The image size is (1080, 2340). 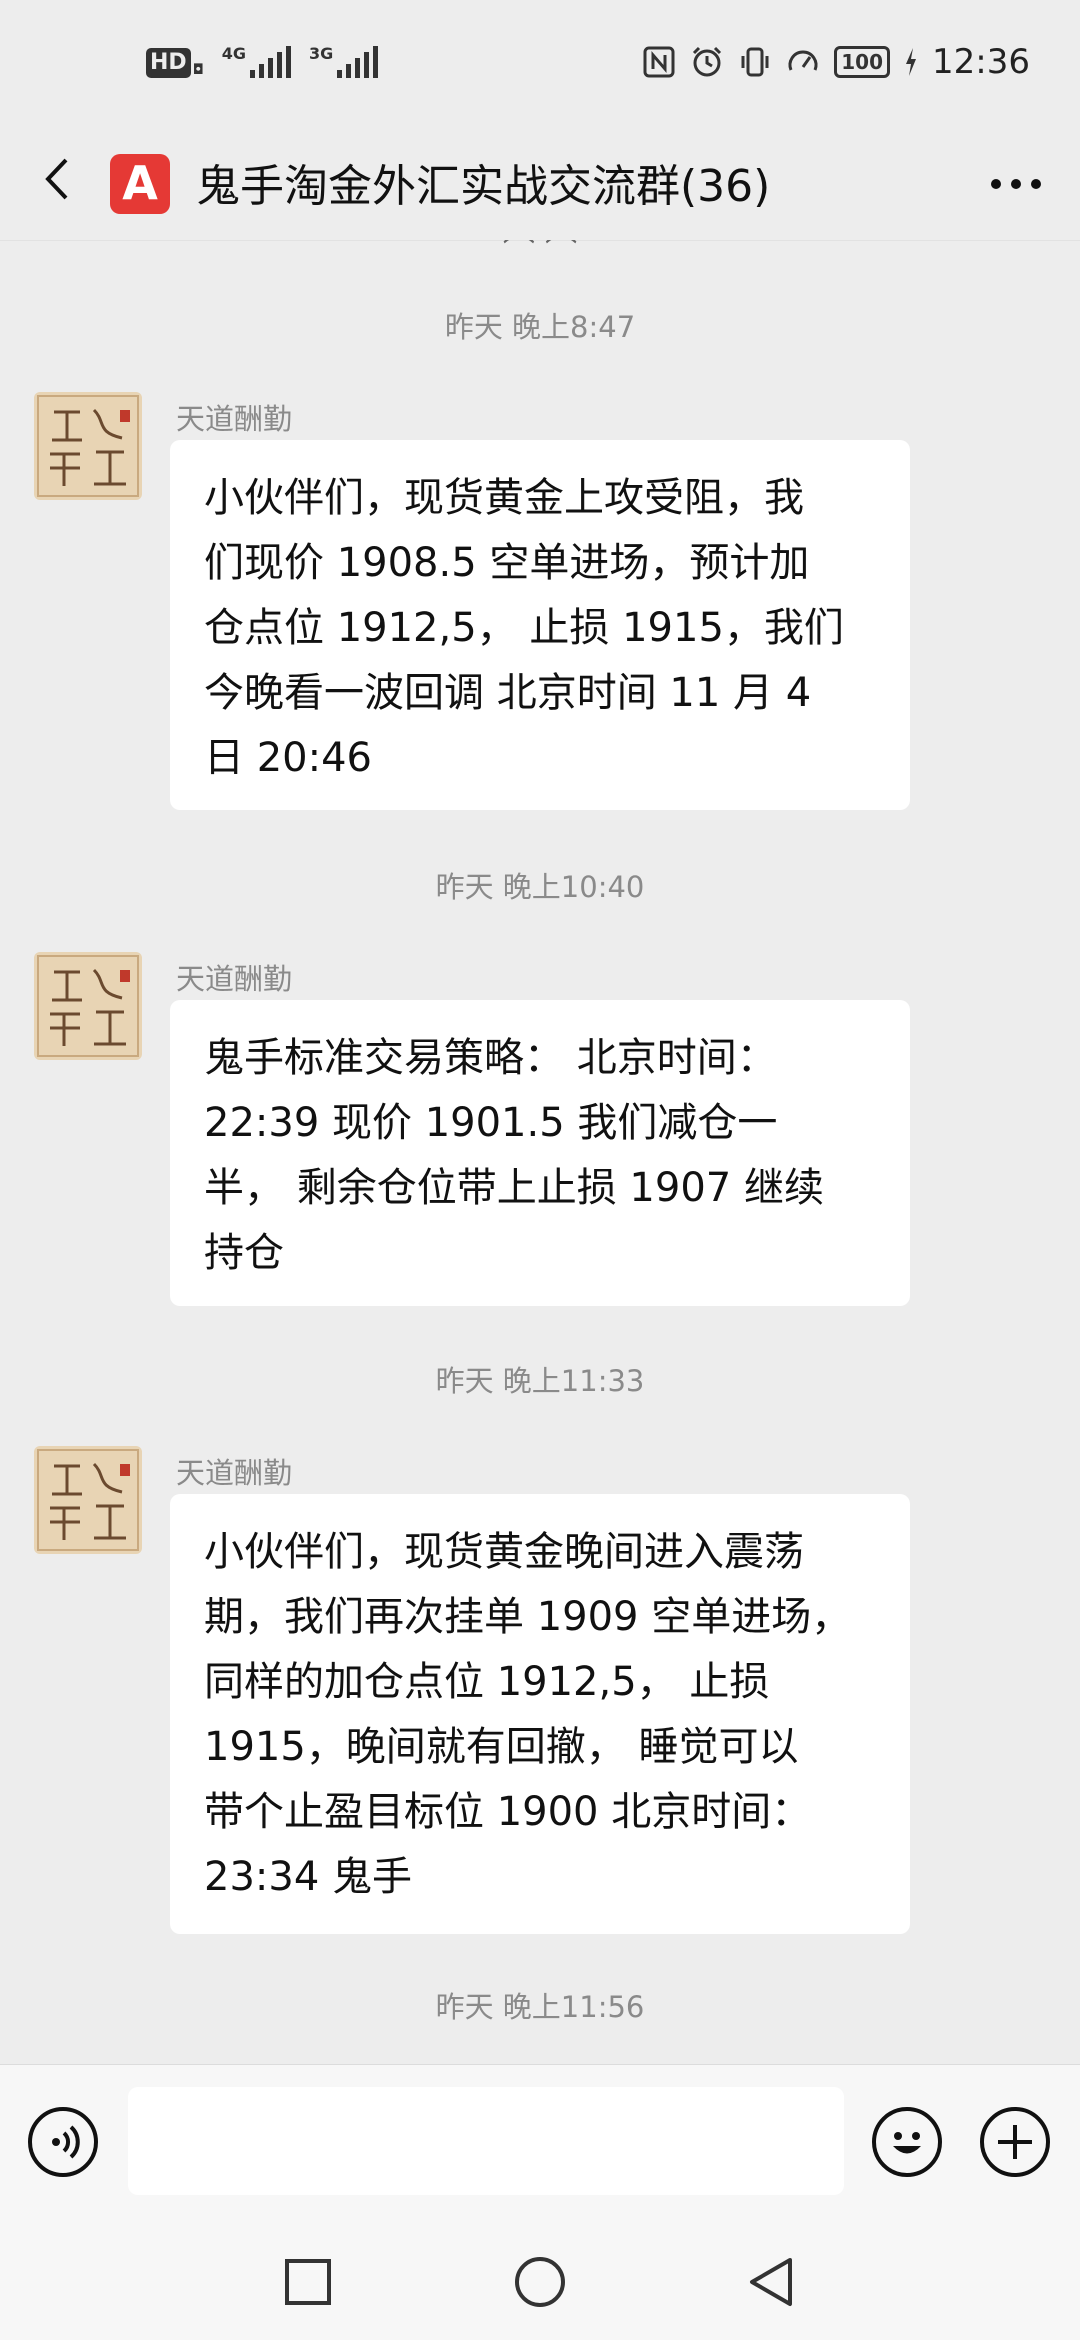 What do you see at coordinates (540, 327) in the screenshot?
I see `timestamp: 昨天 晚上8:47` at bounding box center [540, 327].